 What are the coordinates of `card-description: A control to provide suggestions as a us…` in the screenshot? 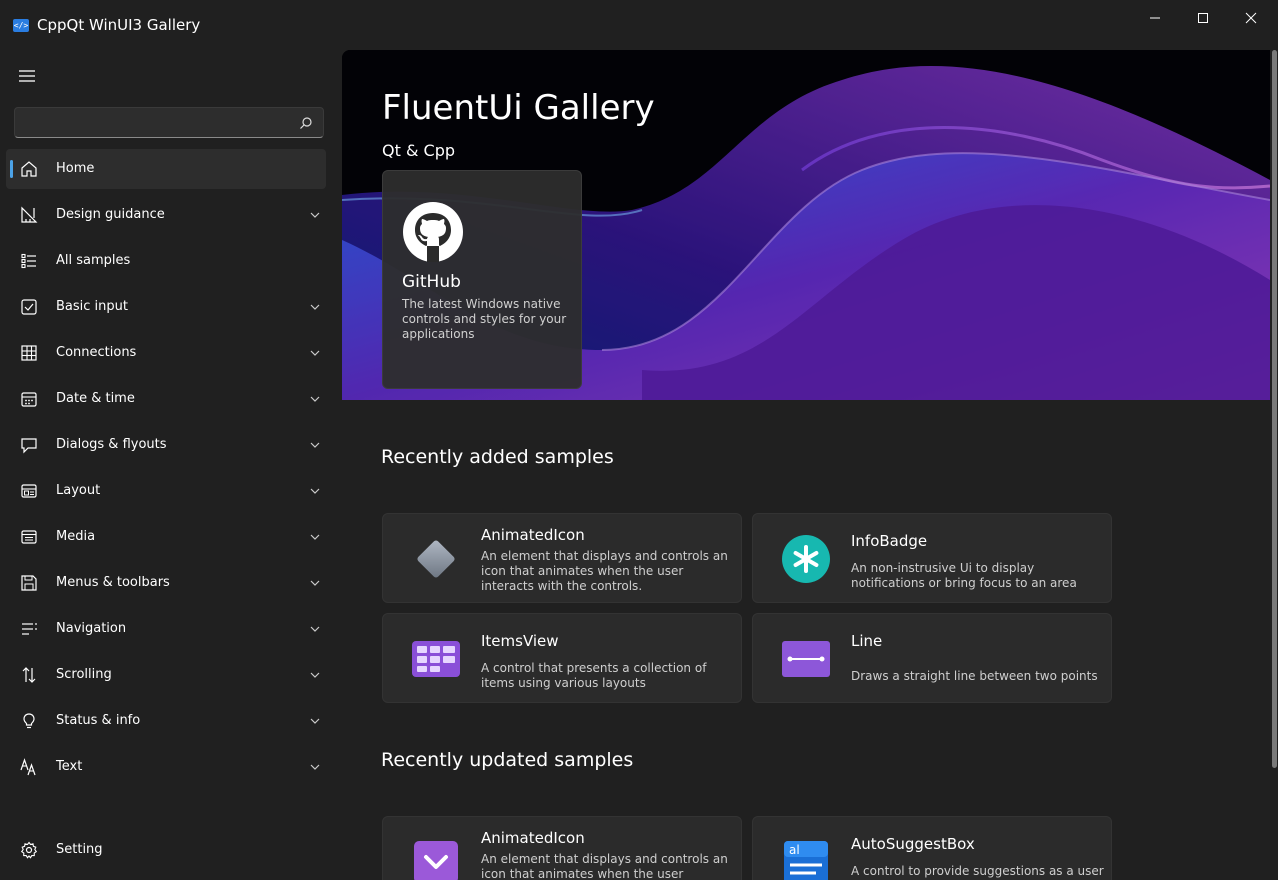 It's located at (977, 871).